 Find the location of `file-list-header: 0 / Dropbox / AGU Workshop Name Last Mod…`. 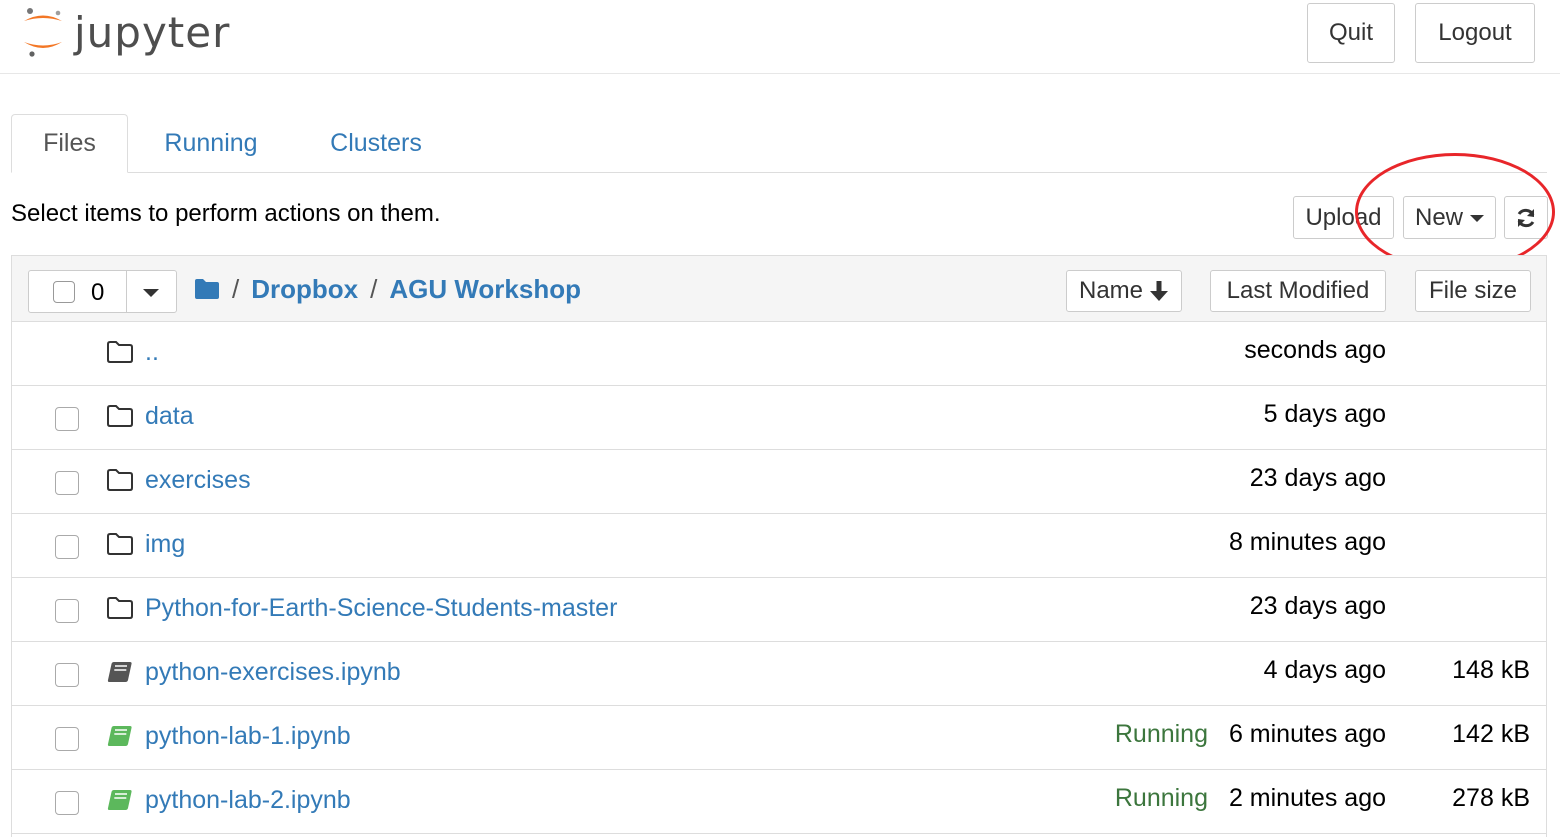

file-list-header: 0 / Dropbox / AGU Workshop Name Last Mod… is located at coordinates (779, 289).